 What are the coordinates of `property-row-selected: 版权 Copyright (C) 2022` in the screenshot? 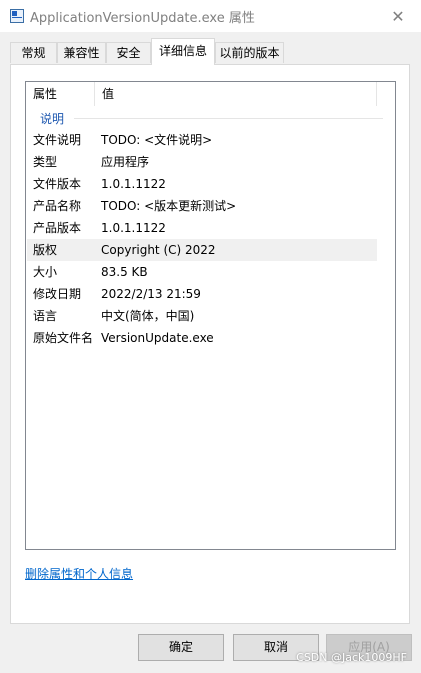 It's located at (202, 250).